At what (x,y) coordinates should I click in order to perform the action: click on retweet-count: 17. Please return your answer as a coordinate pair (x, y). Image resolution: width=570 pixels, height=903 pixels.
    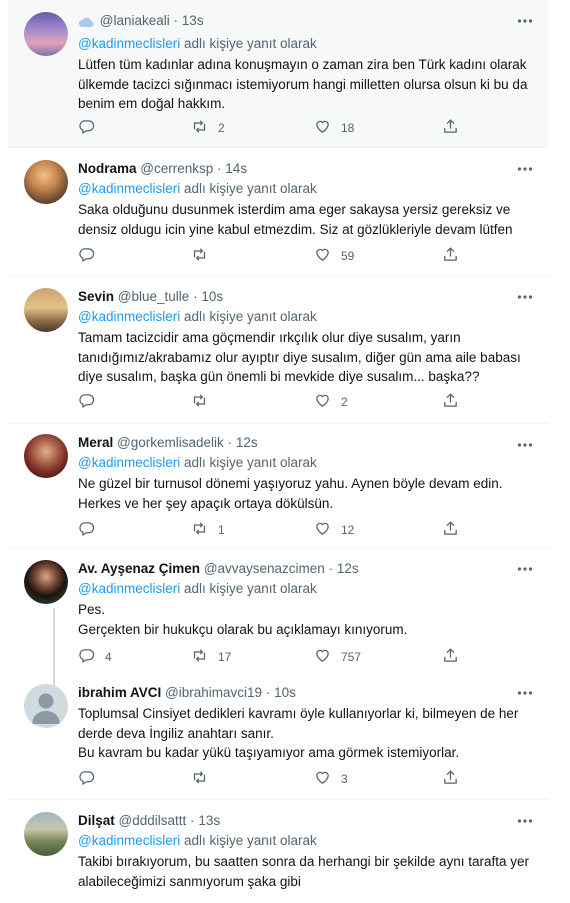
    Looking at the image, I should click on (225, 657).